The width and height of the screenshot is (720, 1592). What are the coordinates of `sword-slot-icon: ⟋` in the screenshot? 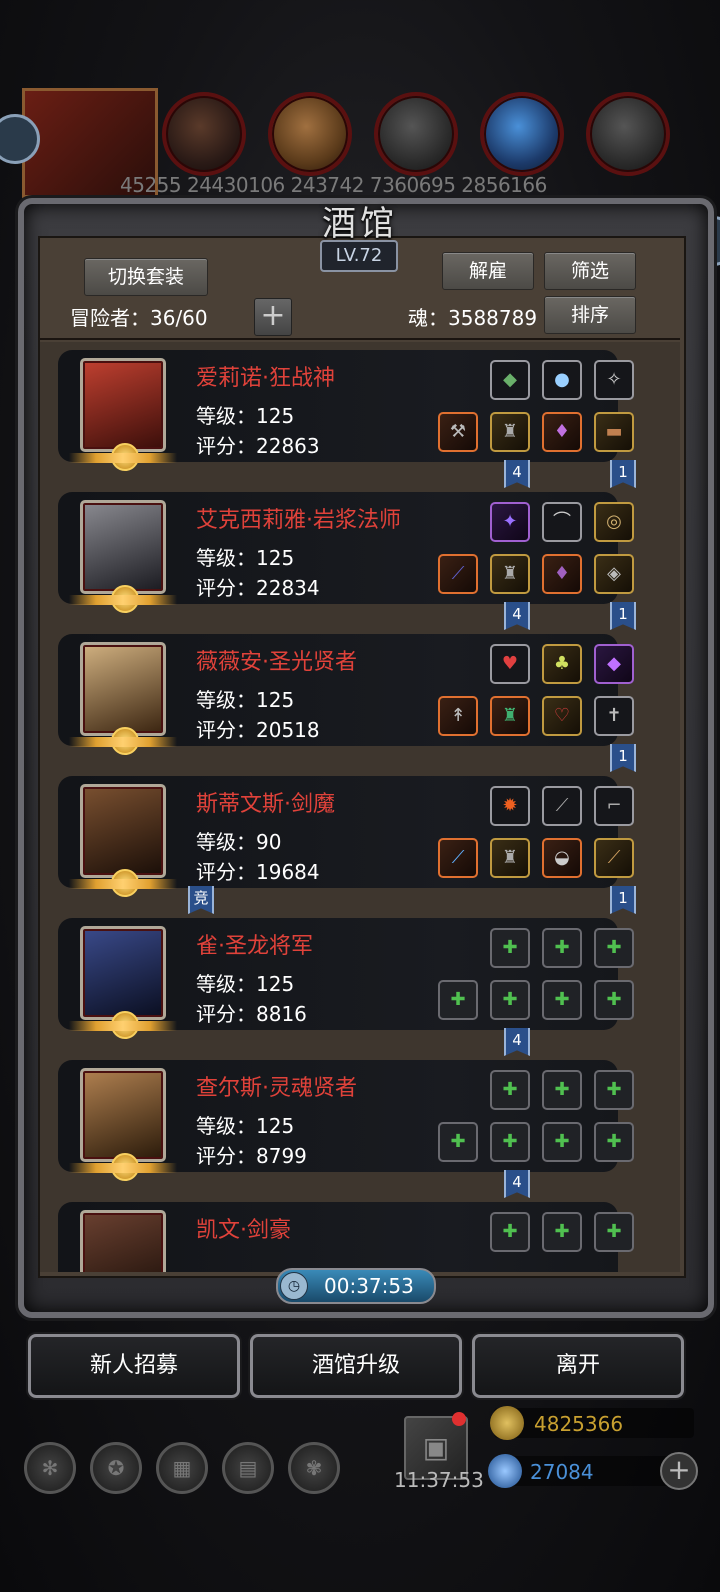 It's located at (458, 858).